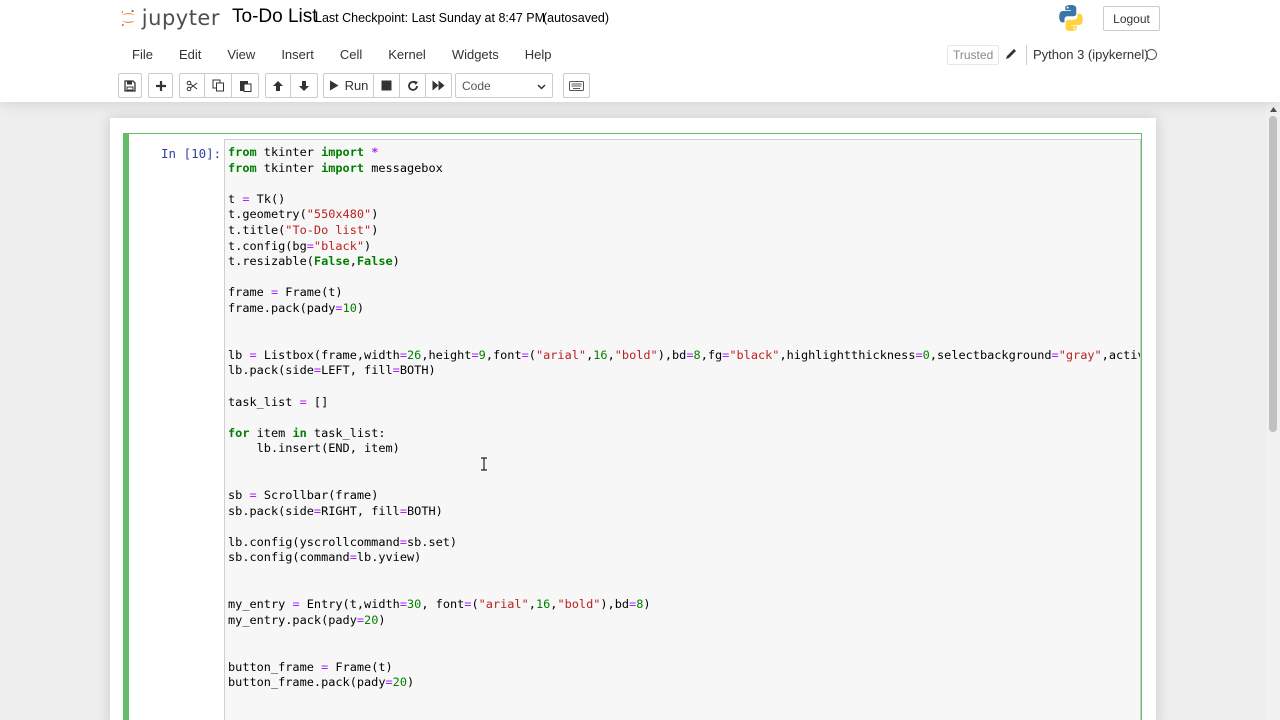 The width and height of the screenshot is (1280, 720). What do you see at coordinates (407, 55) in the screenshot?
I see `menu-kernel: Kernel` at bounding box center [407, 55].